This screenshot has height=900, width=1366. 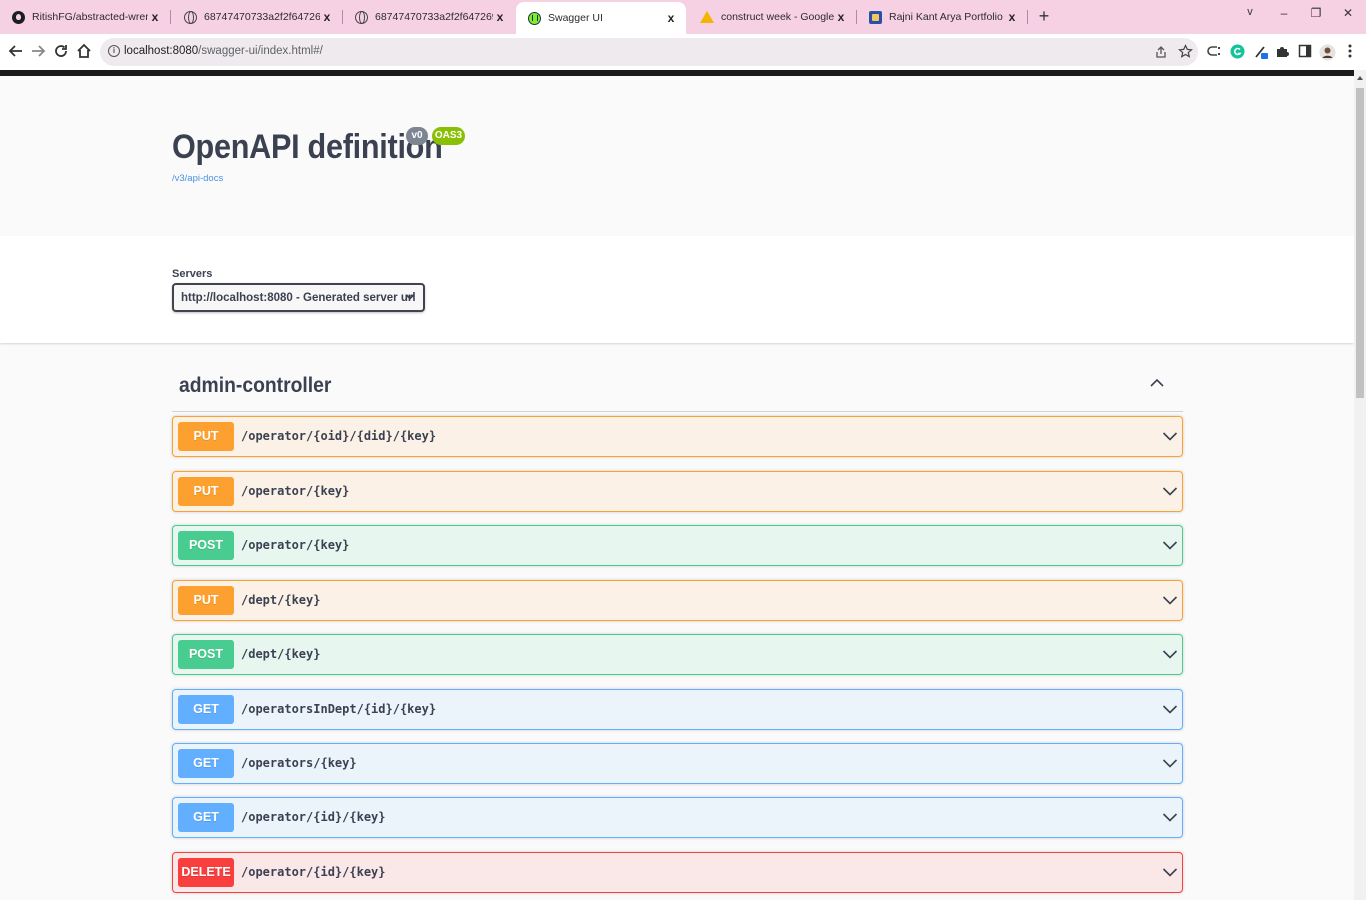 I want to click on portfolio-icon, so click(x=875, y=17).